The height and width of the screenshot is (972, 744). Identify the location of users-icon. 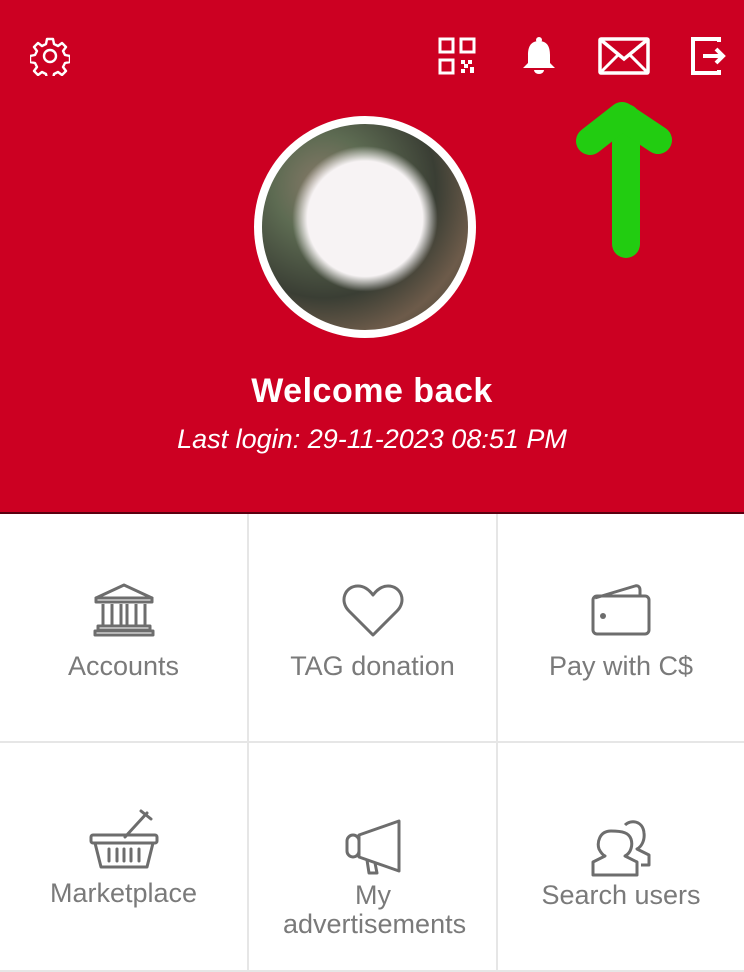
(621, 848).